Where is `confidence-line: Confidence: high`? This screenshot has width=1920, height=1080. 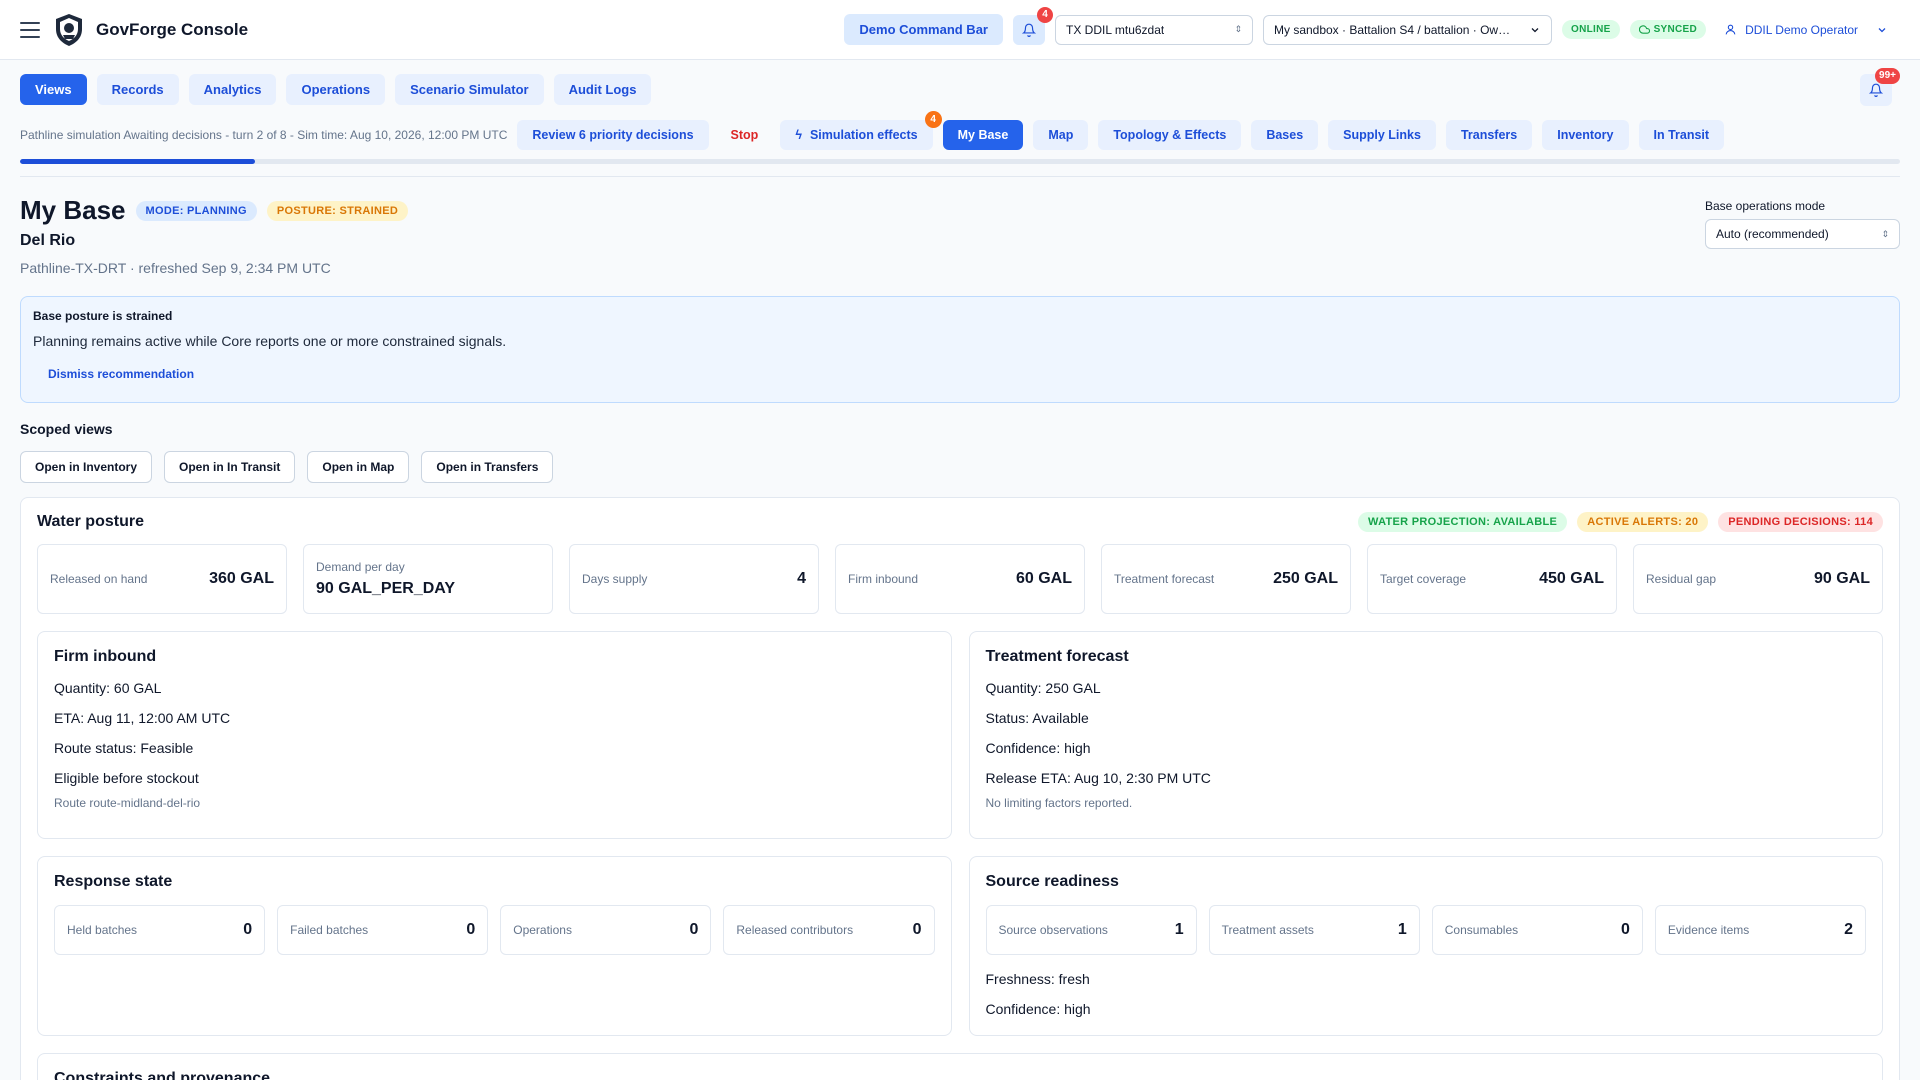
confidence-line: Confidence: high is located at coordinates (1038, 1009).